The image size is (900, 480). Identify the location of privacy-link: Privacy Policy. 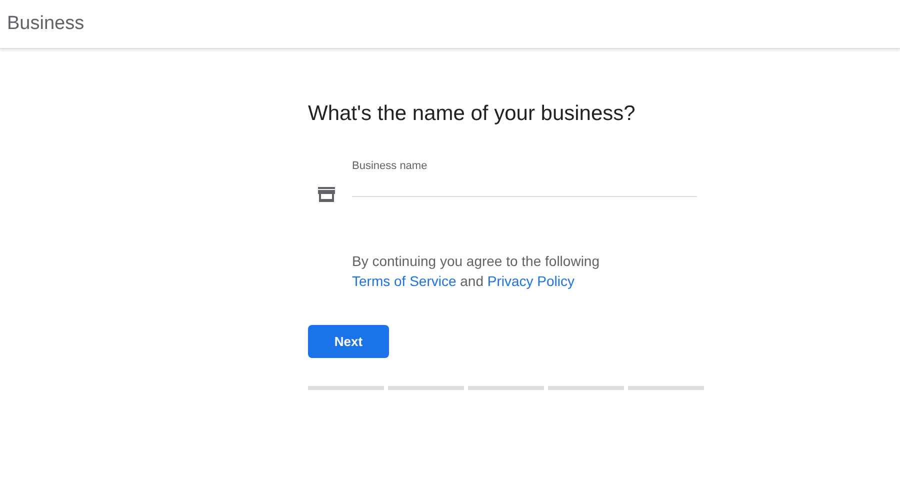
(531, 281).